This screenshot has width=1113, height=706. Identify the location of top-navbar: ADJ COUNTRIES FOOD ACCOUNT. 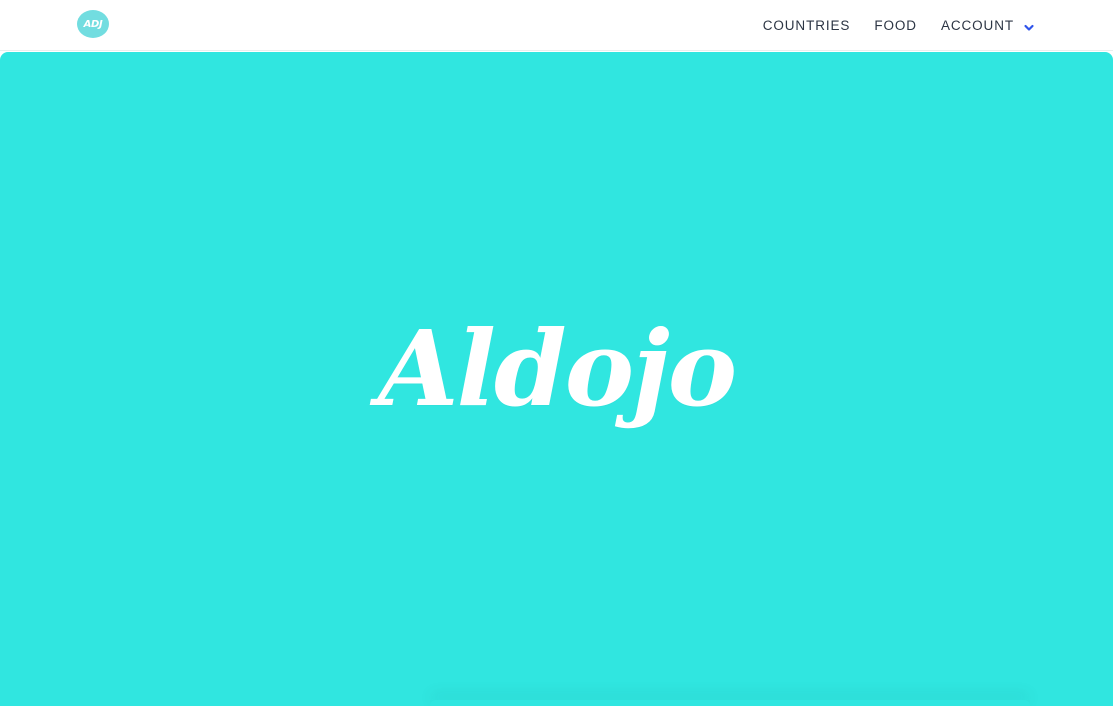
(556, 25).